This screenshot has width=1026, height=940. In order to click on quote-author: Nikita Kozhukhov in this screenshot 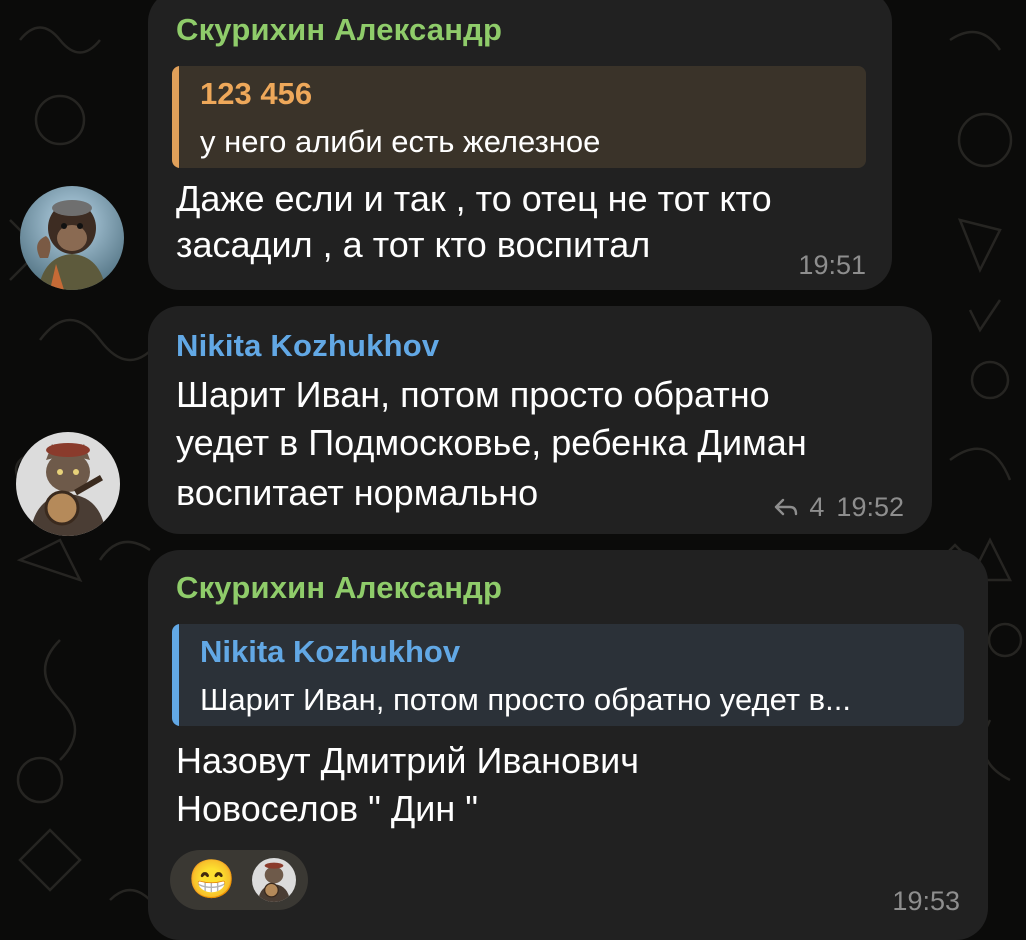, I will do `click(330, 651)`.